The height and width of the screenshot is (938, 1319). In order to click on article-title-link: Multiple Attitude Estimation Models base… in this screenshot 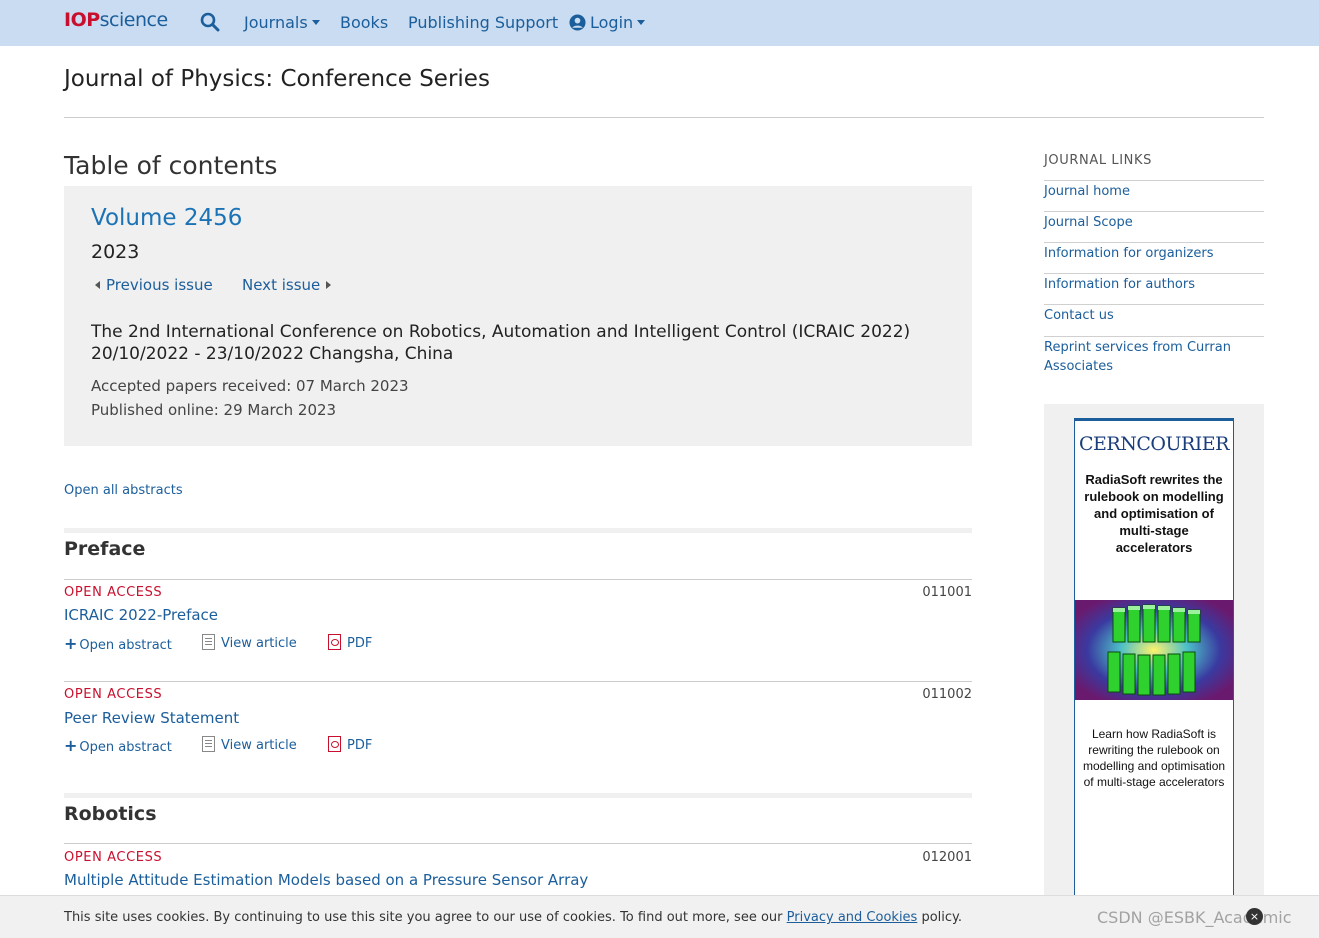, I will do `click(326, 880)`.